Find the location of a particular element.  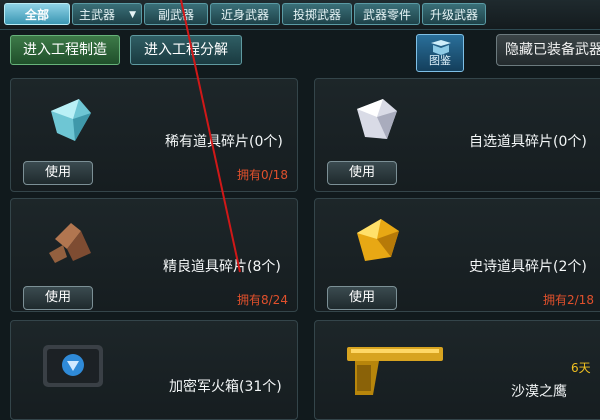

item-card-optional-fragment: 自选道具碎片(0个) 使用 is located at coordinates (457, 135).